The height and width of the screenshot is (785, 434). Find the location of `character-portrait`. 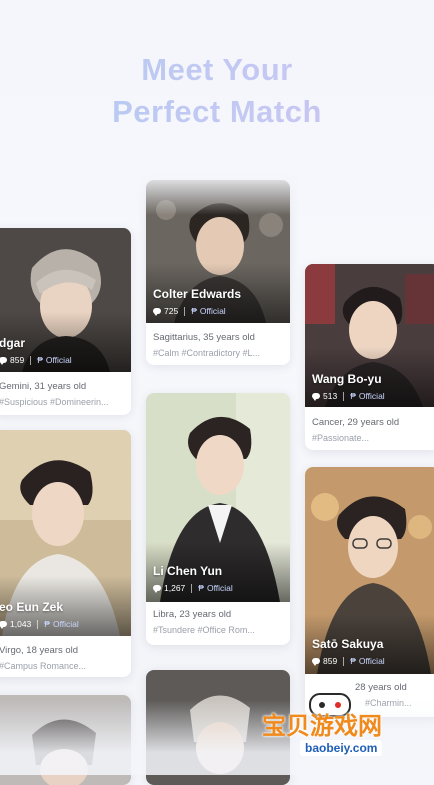

character-portrait is located at coordinates (65, 740).